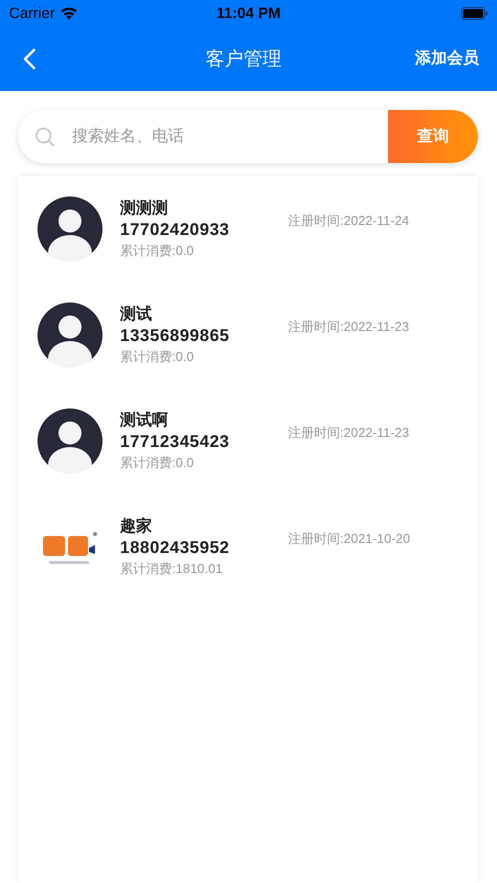  Describe the element at coordinates (175, 442) in the screenshot. I see `phone-number: 17712345423` at that location.